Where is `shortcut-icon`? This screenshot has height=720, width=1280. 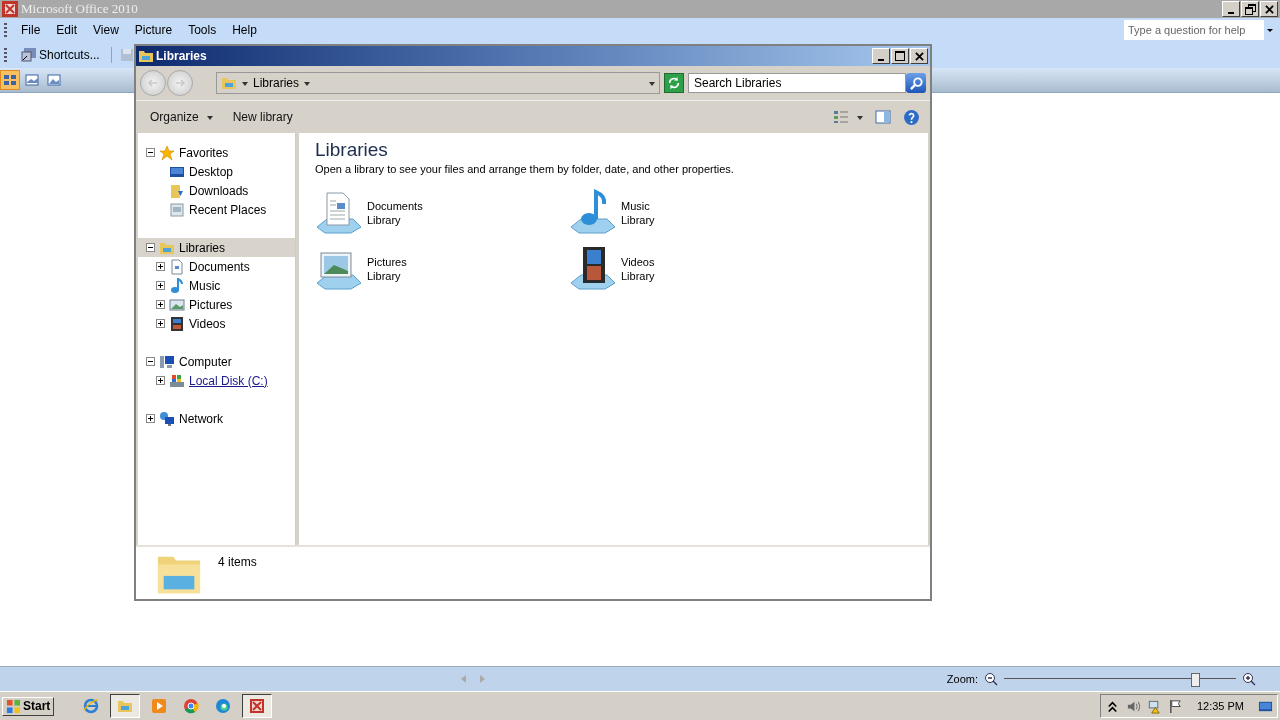
shortcut-icon is located at coordinates (29, 55).